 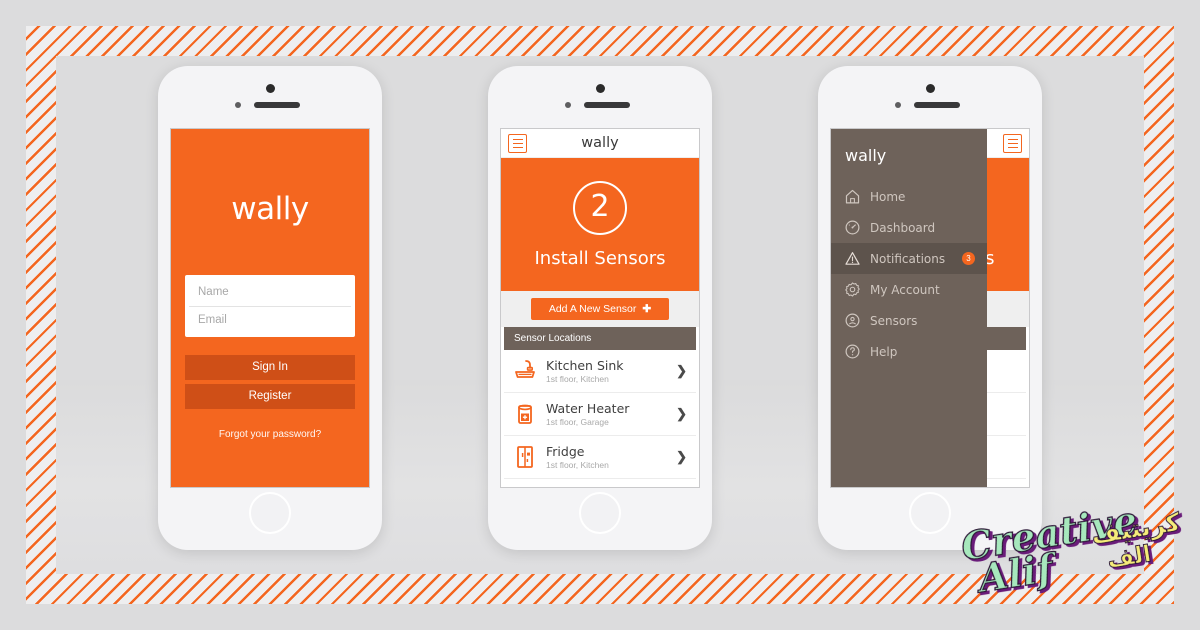 What do you see at coordinates (565, 451) in the screenshot?
I see `sensor-name: Fridge` at bounding box center [565, 451].